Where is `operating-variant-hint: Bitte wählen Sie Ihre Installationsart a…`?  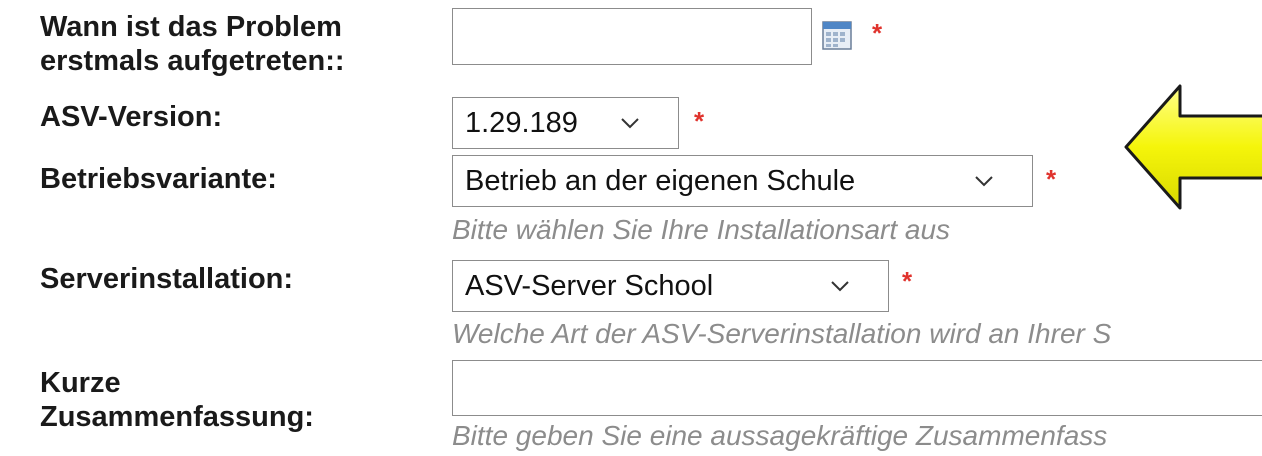
operating-variant-hint: Bitte wählen Sie Ihre Installationsart a… is located at coordinates (701, 229).